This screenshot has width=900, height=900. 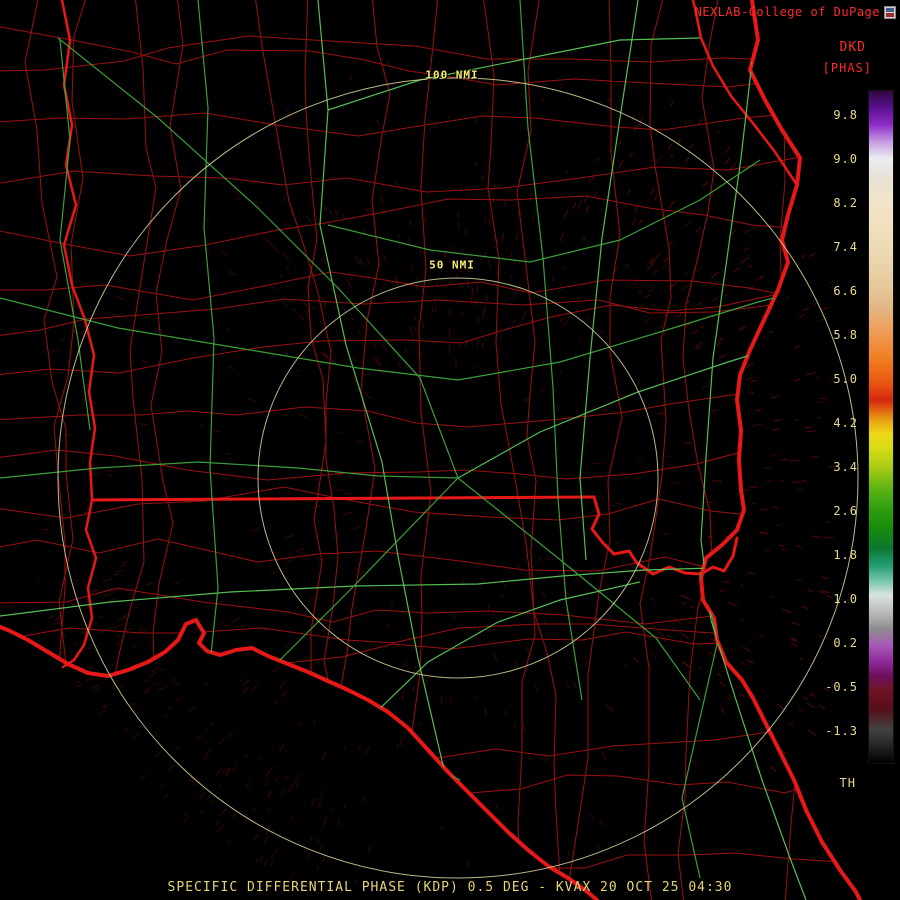 I want to click on product-code: DKD, so click(x=852, y=47).